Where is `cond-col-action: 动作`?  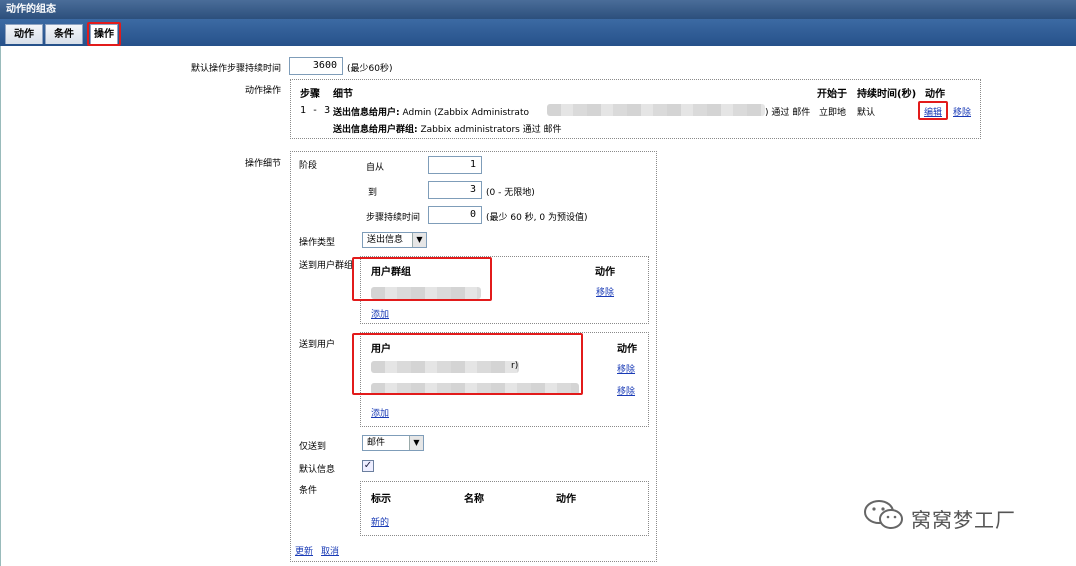
cond-col-action: 动作 is located at coordinates (566, 499).